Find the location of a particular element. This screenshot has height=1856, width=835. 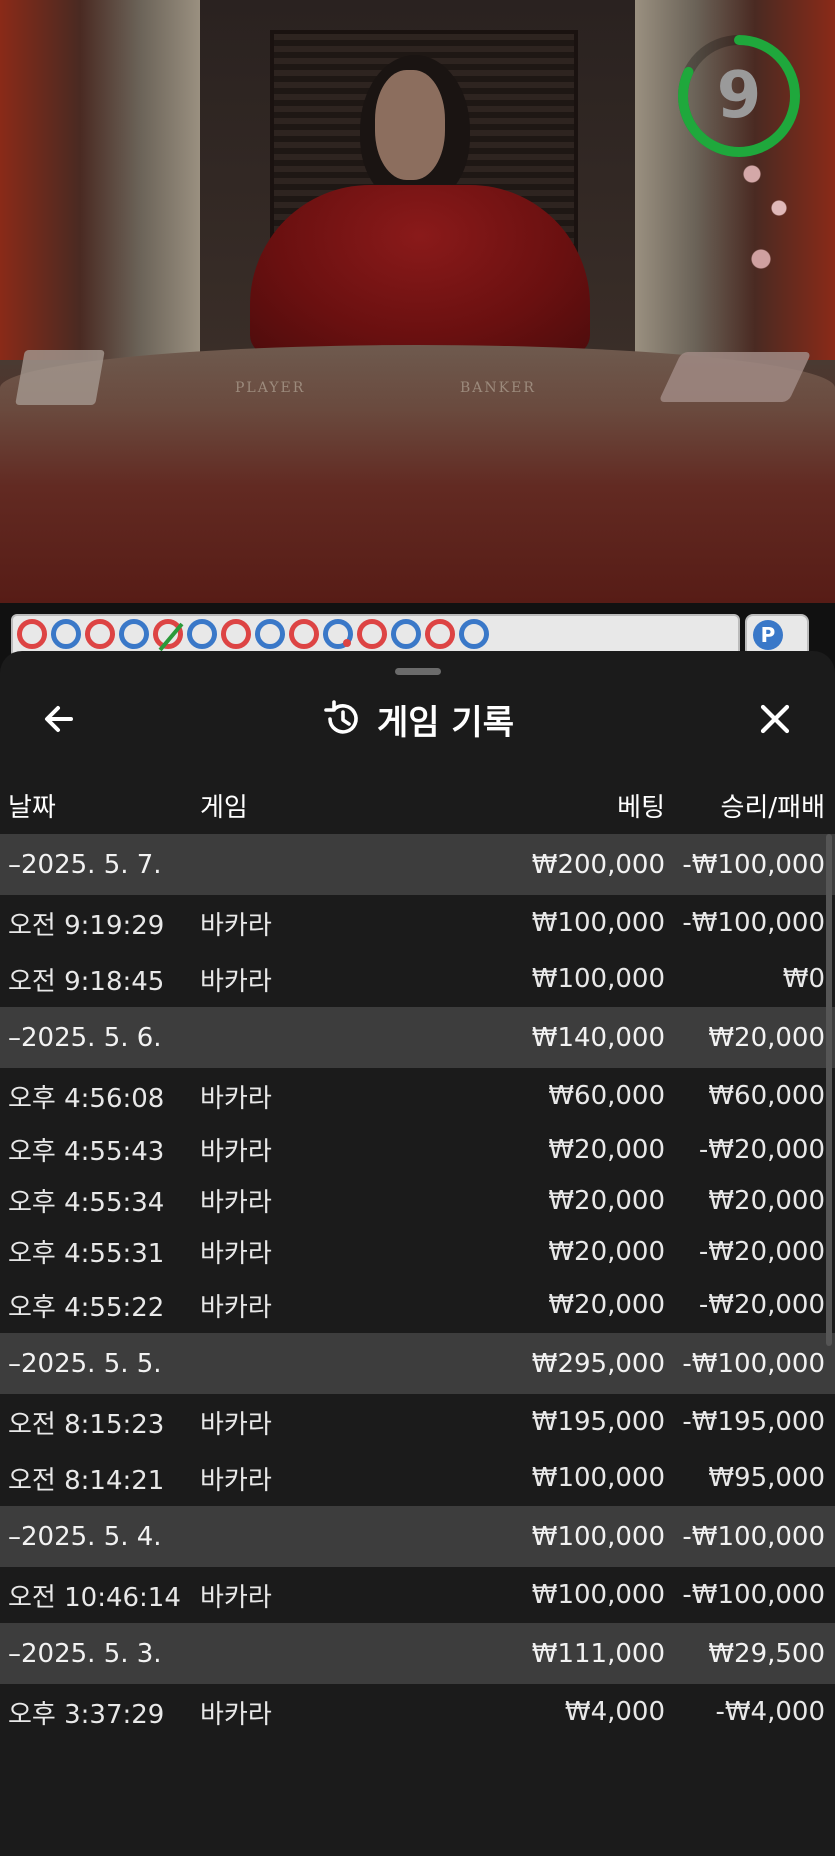

game-time: 오전 9:18:45 is located at coordinates (86, 981).